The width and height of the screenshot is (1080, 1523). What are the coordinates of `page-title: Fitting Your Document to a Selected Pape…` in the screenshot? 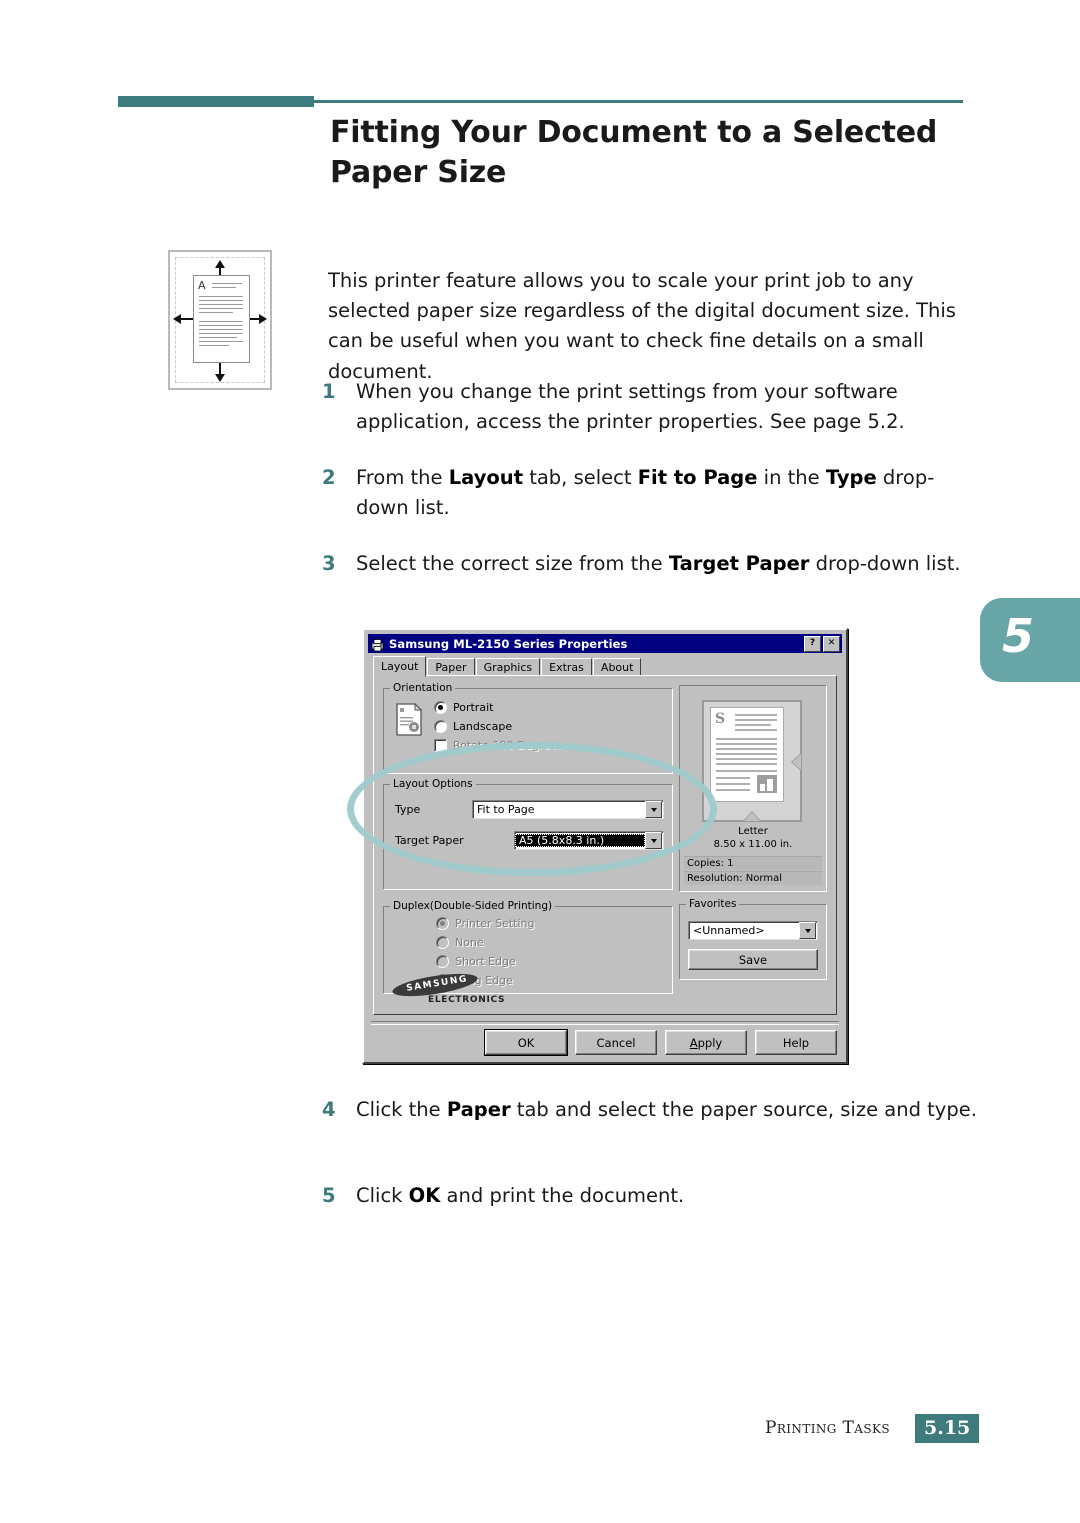 It's located at (650, 153).